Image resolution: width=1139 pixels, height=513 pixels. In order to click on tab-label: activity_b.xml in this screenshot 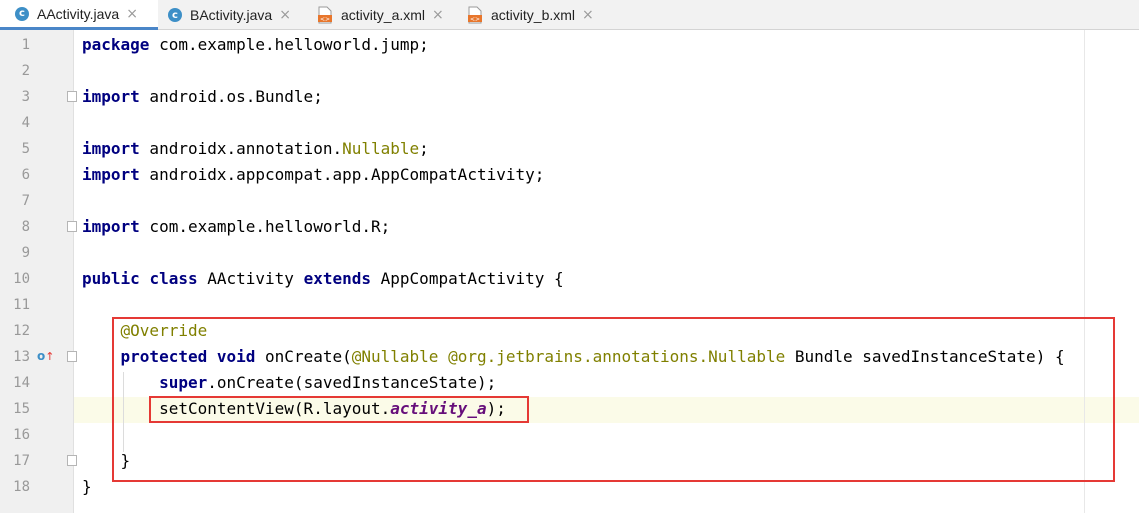, I will do `click(533, 15)`.